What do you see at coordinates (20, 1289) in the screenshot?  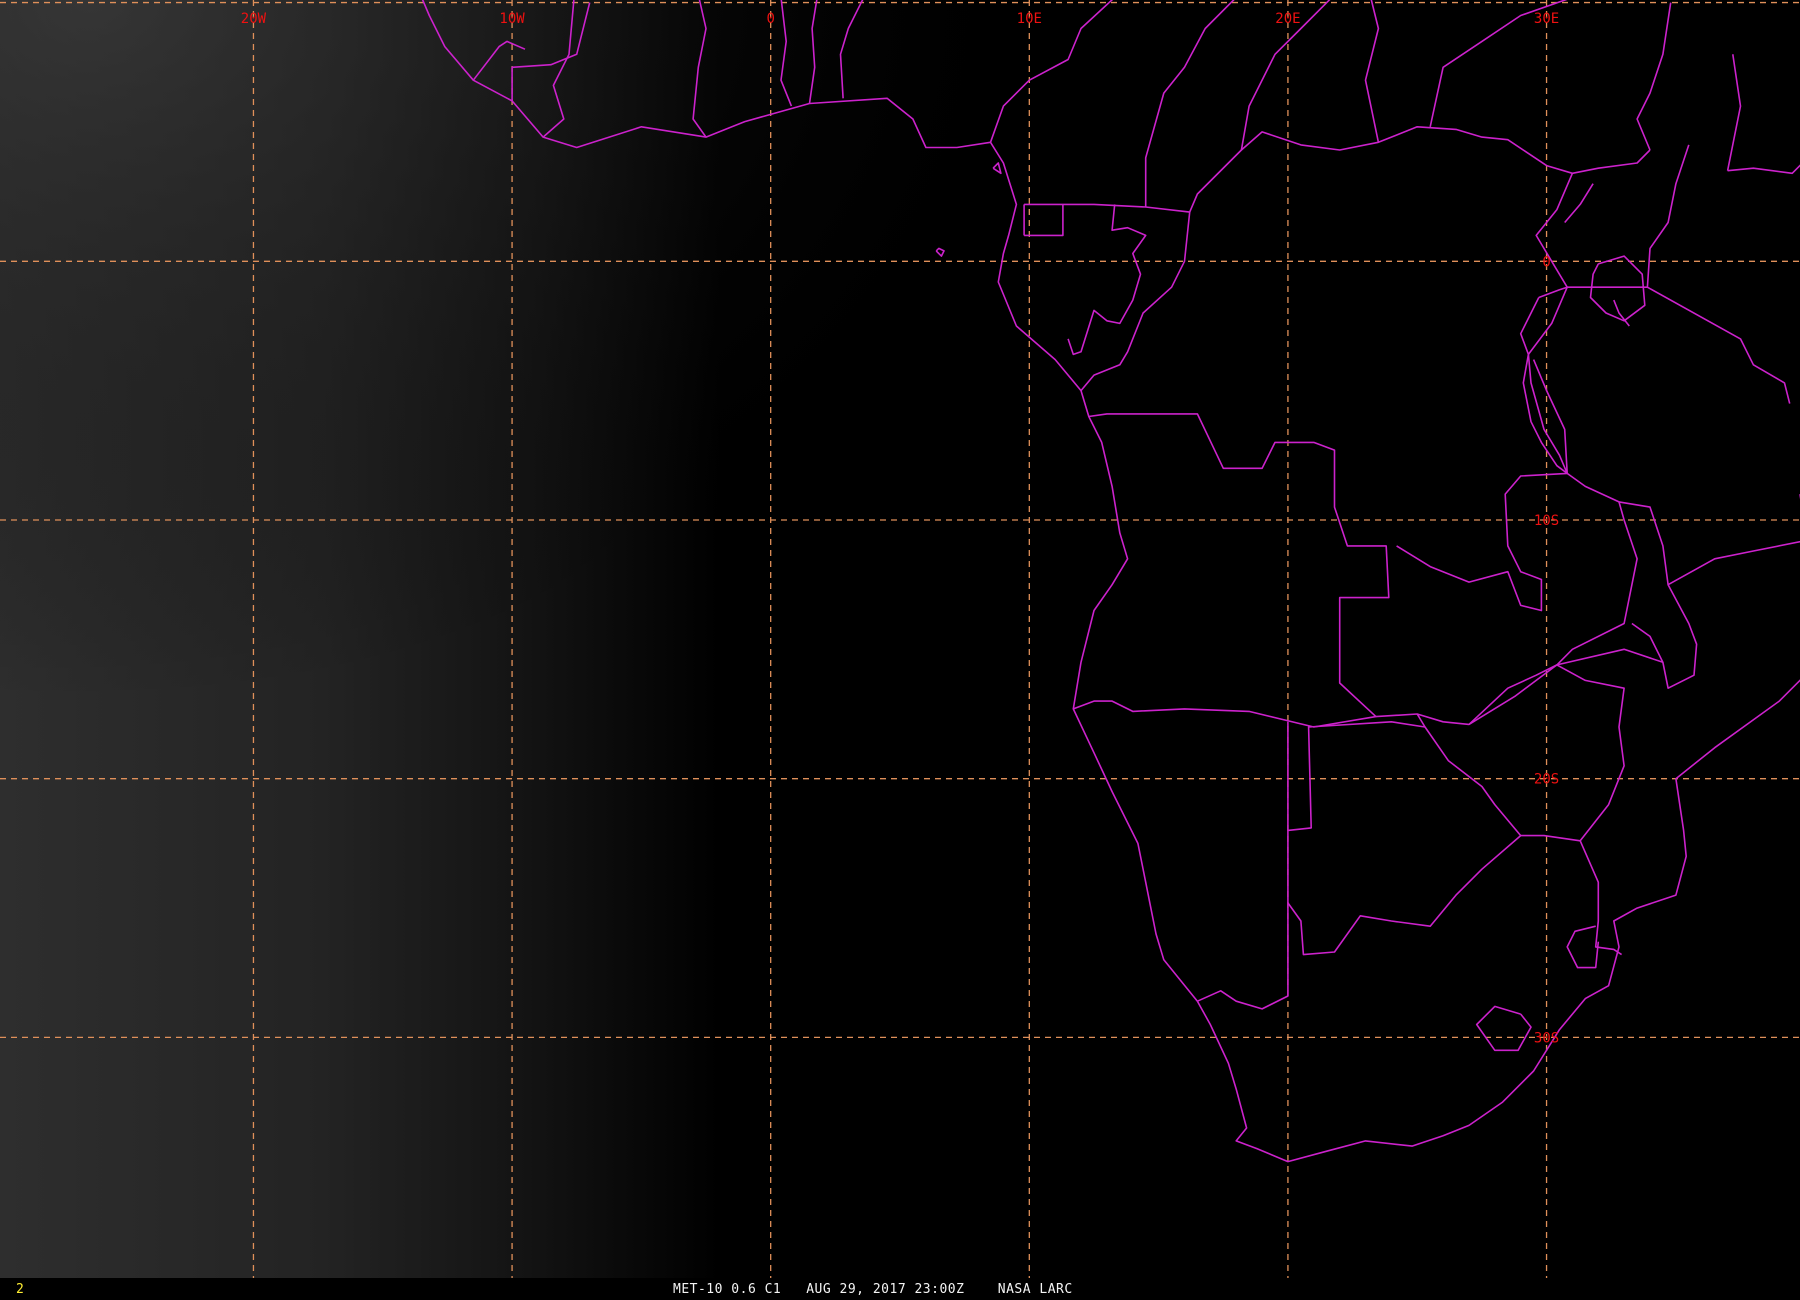 I see `frame-number: 2` at bounding box center [20, 1289].